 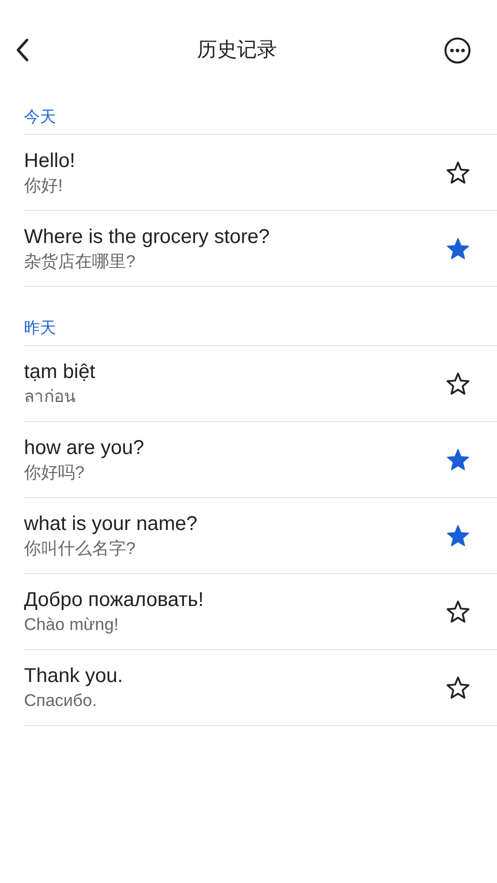 What do you see at coordinates (260, 173) in the screenshot?
I see `history-item: Hello! 你好!` at bounding box center [260, 173].